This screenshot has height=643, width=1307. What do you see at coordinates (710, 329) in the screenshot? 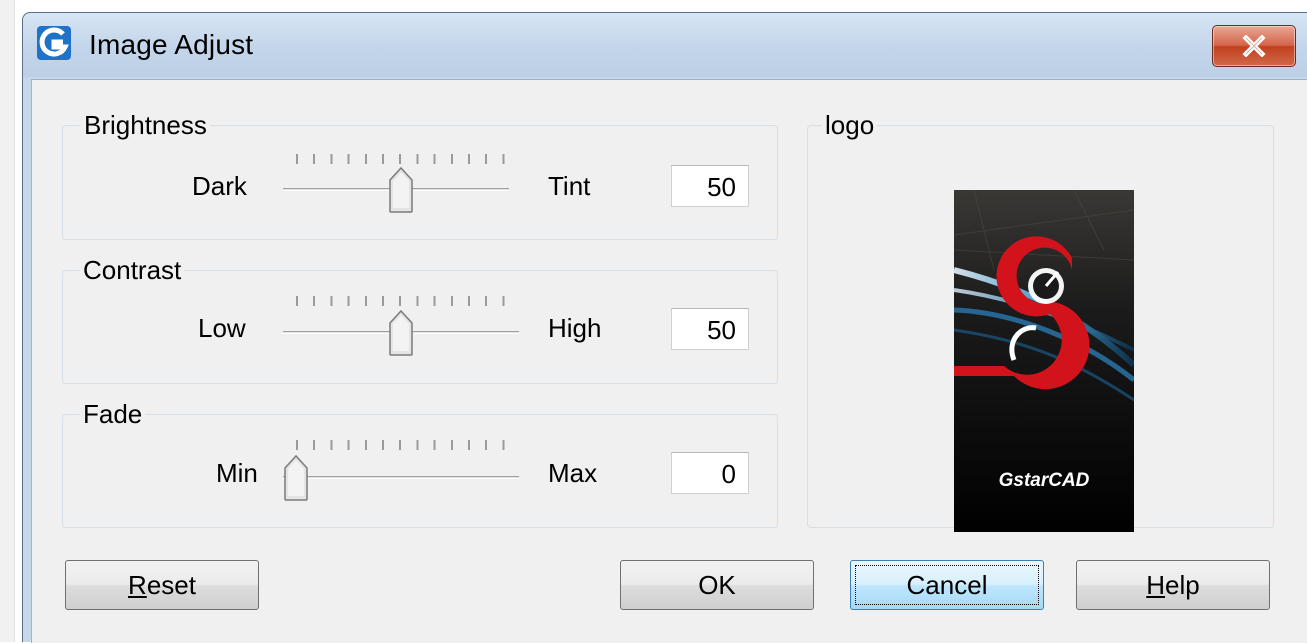
I see `contrast-value-field: 50` at bounding box center [710, 329].